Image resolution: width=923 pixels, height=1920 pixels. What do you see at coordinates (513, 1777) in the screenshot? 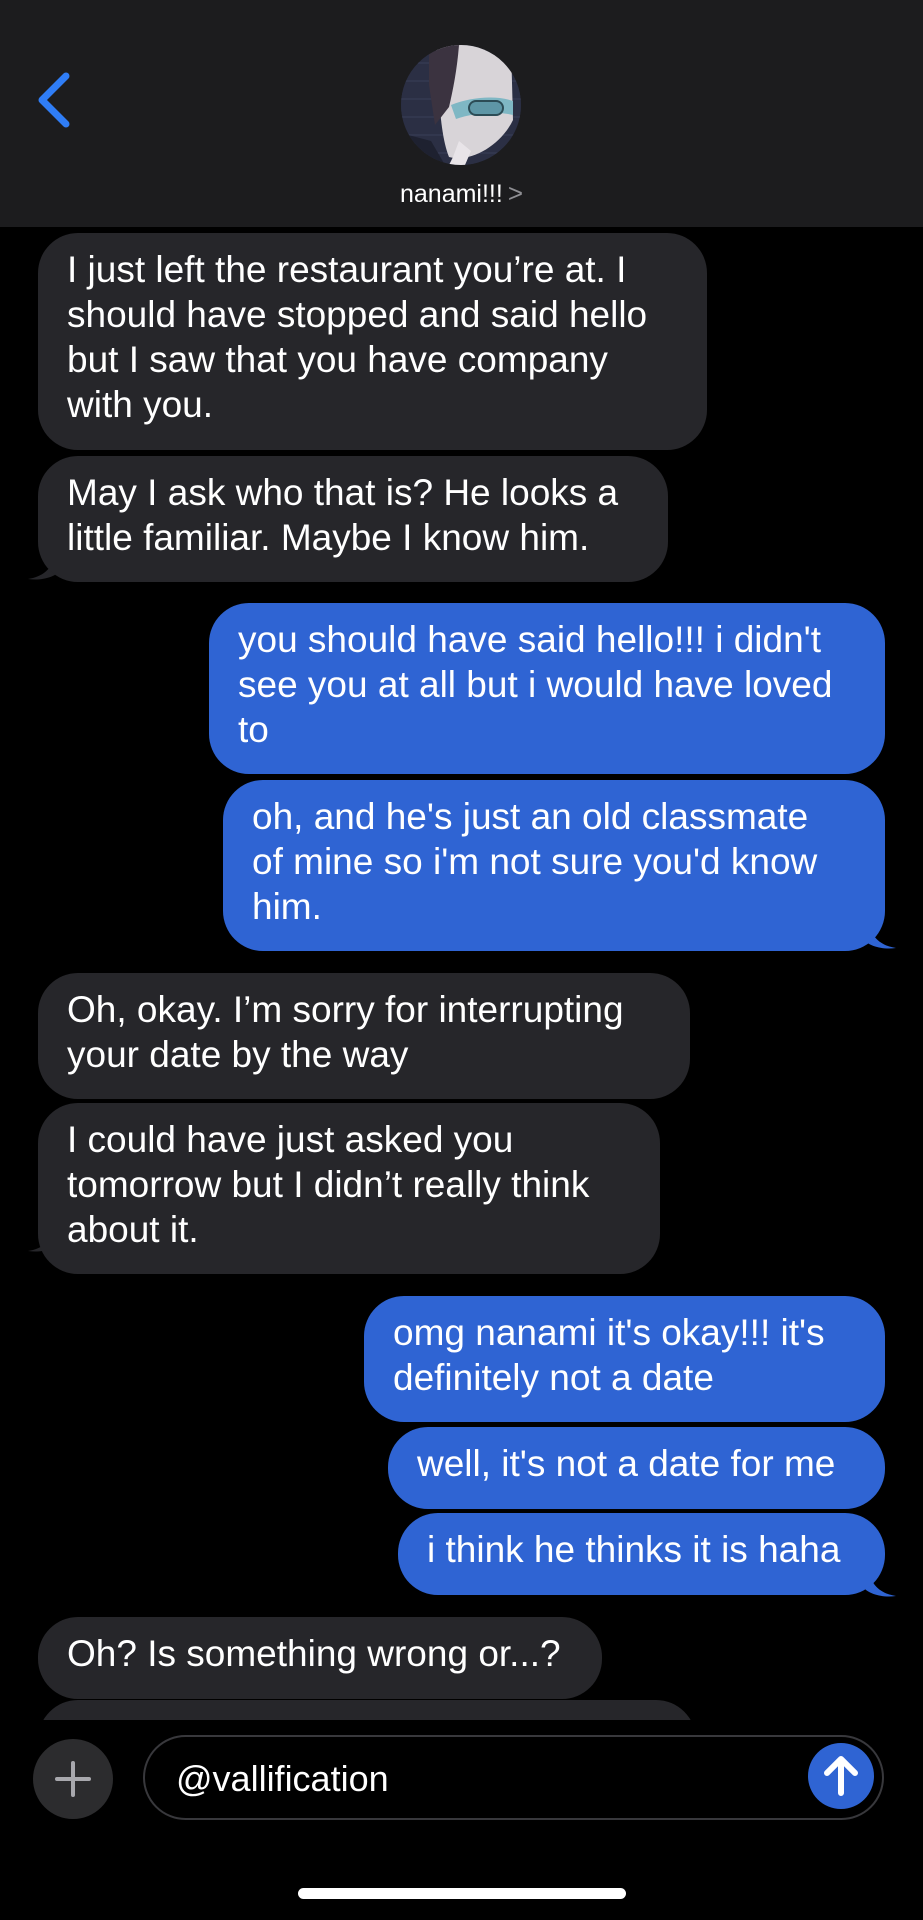
I see `message-input: @vallification` at bounding box center [513, 1777].